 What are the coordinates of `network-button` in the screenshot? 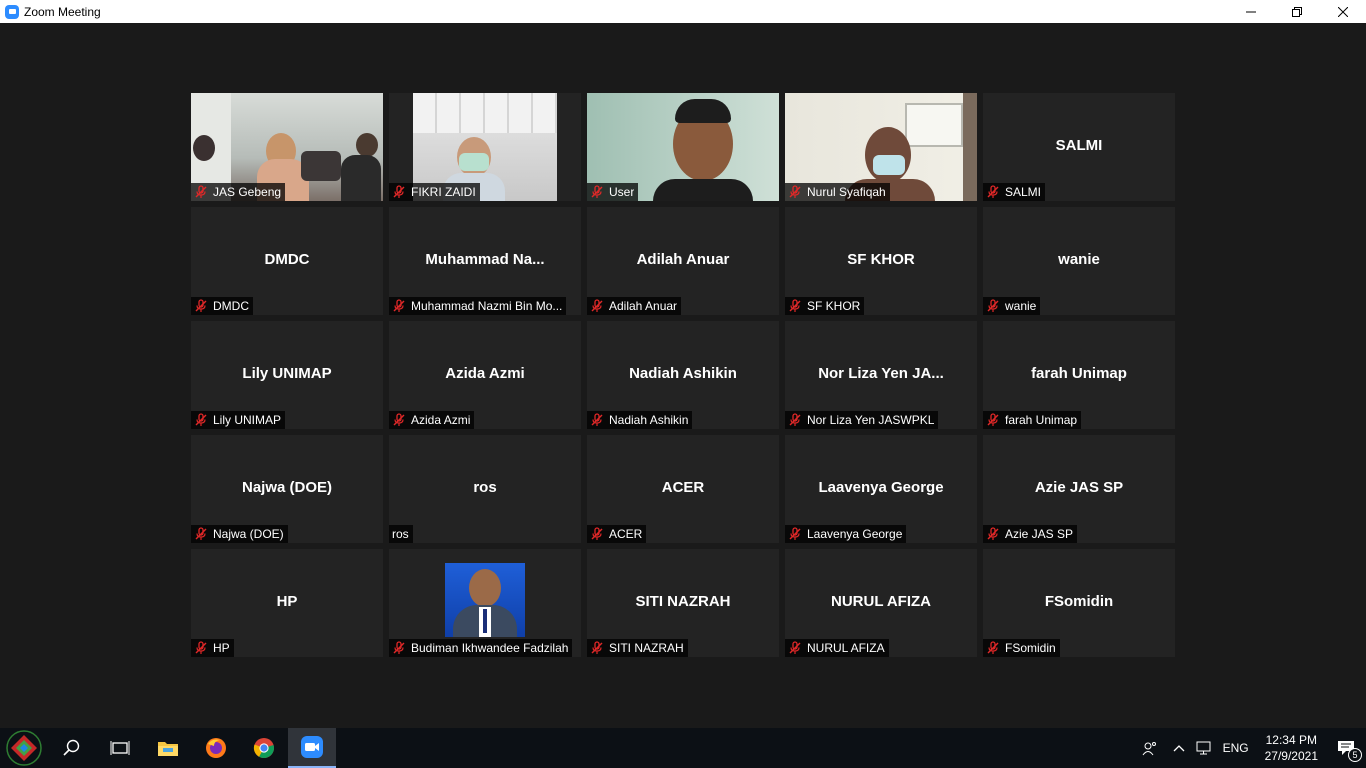 It's located at (1204, 748).